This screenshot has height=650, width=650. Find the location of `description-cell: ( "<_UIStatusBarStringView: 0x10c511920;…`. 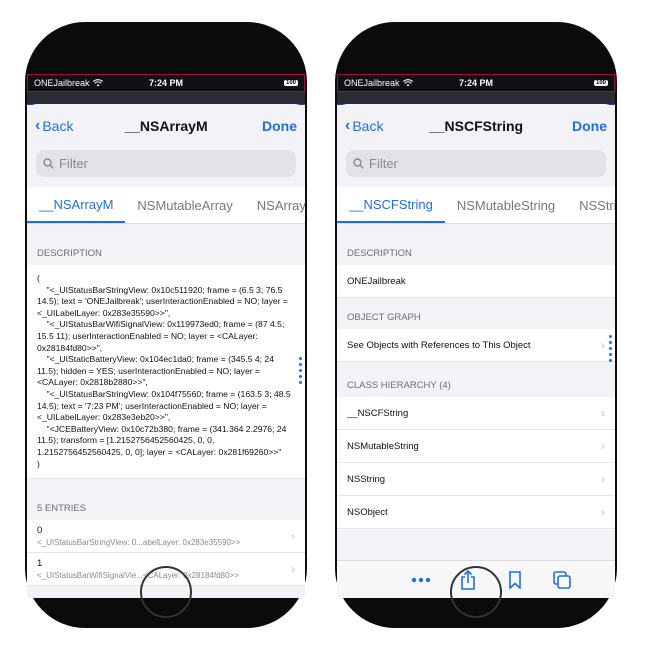

description-cell: ( "<_UIStatusBarStringView: 0x10c511920;… is located at coordinates (166, 372).